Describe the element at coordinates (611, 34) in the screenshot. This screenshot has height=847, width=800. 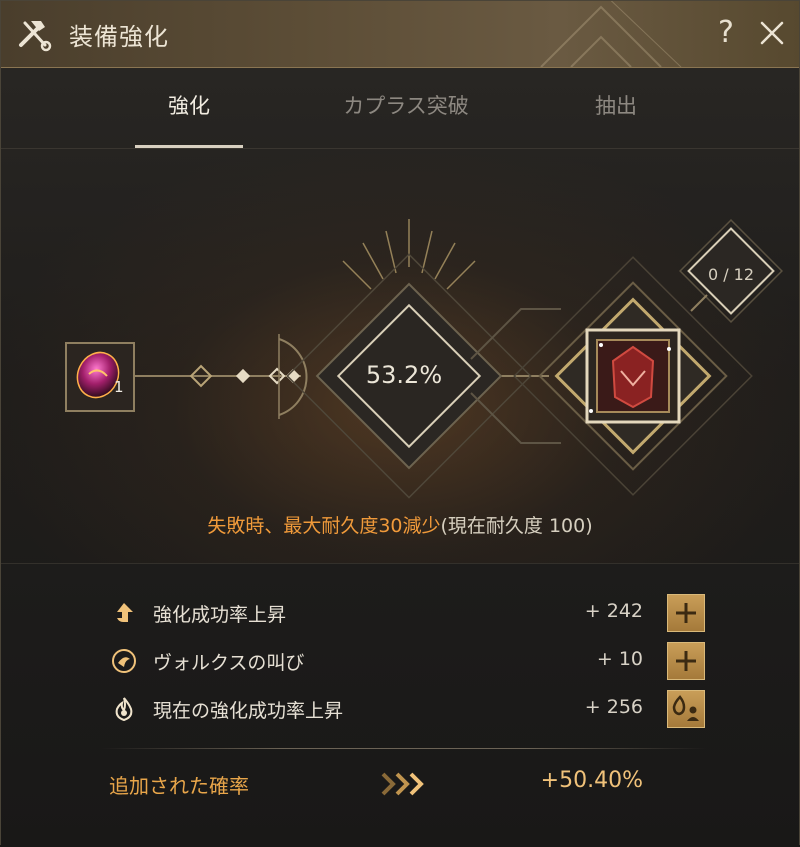
I see `title-decoration` at that location.